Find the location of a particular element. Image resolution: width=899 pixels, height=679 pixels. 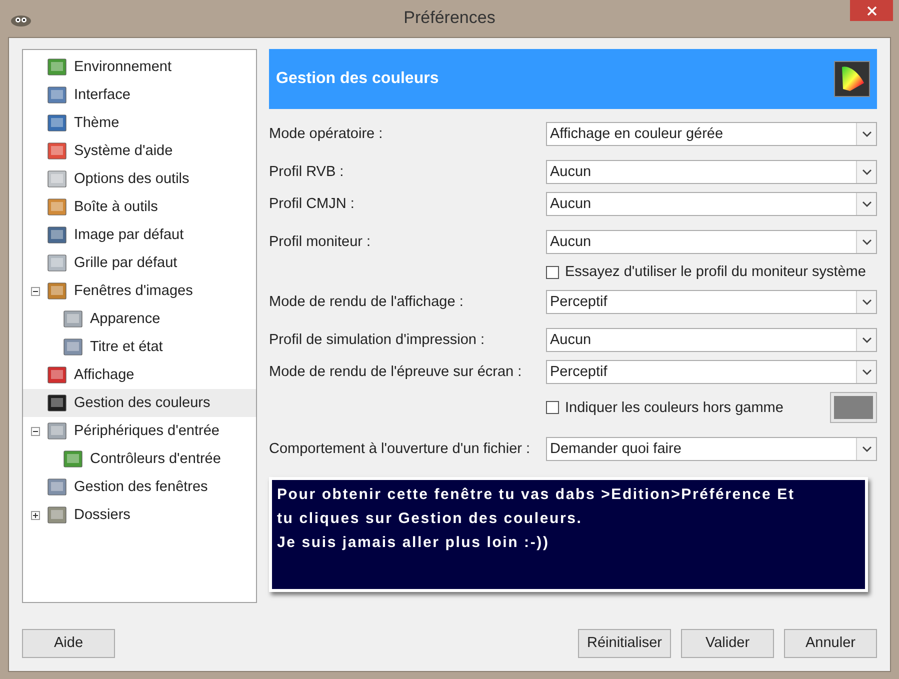

sidebar-item: Périphériques d'entrée is located at coordinates (139, 431).